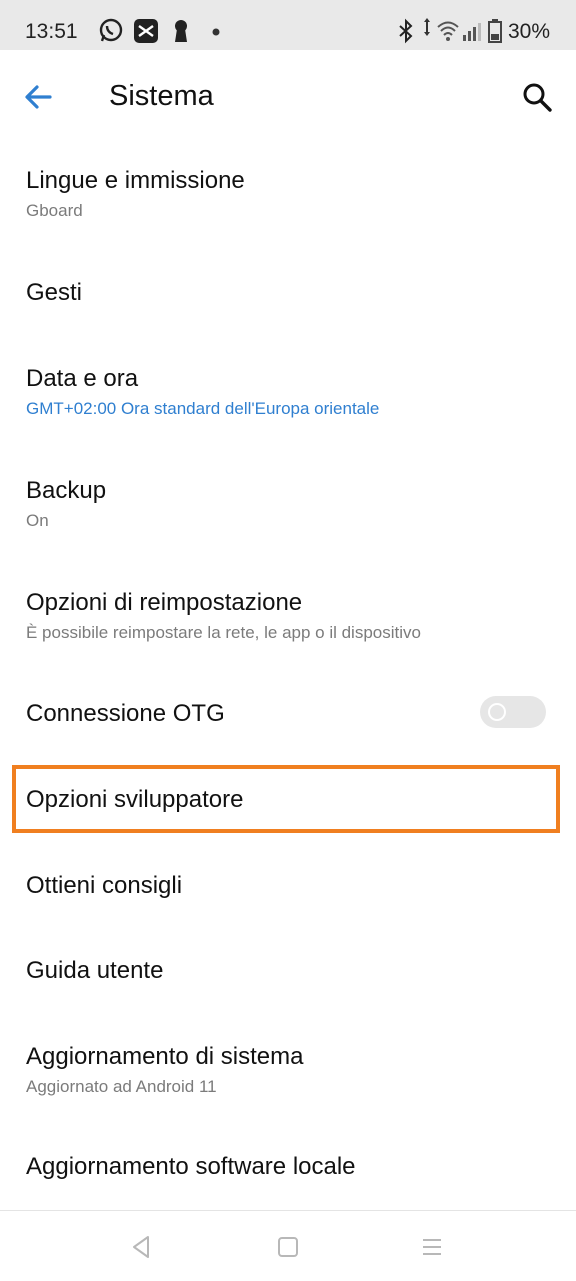  I want to click on setting-item-title: Backup, so click(66, 490).